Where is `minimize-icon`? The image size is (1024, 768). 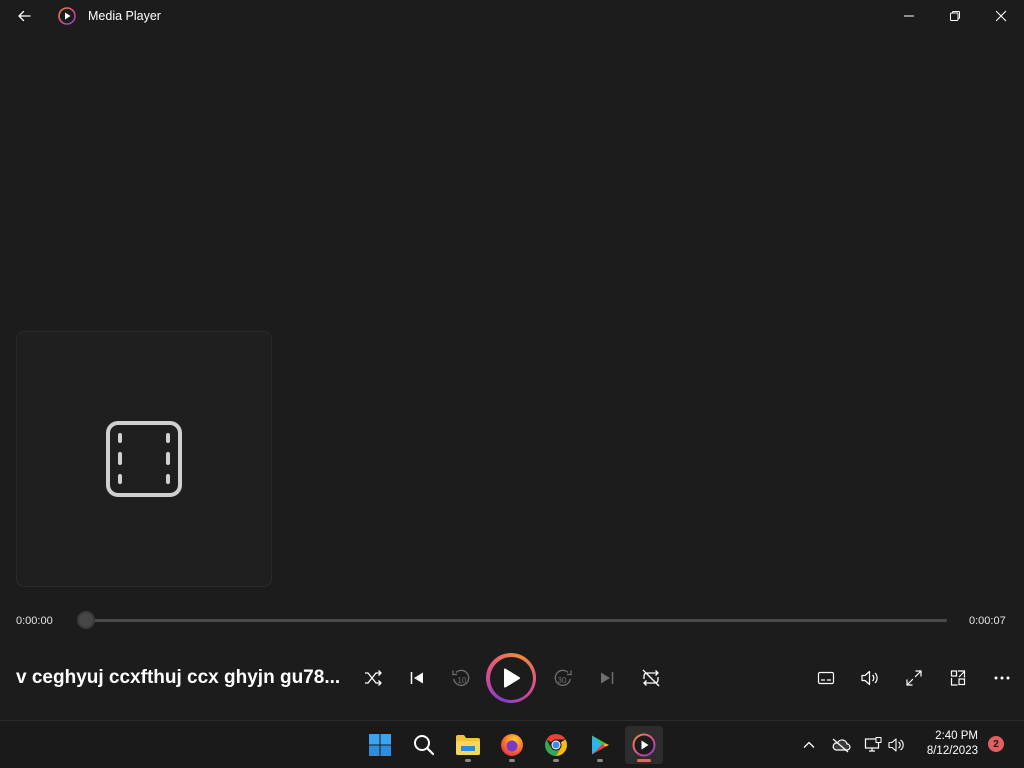
minimize-icon is located at coordinates (909, 16).